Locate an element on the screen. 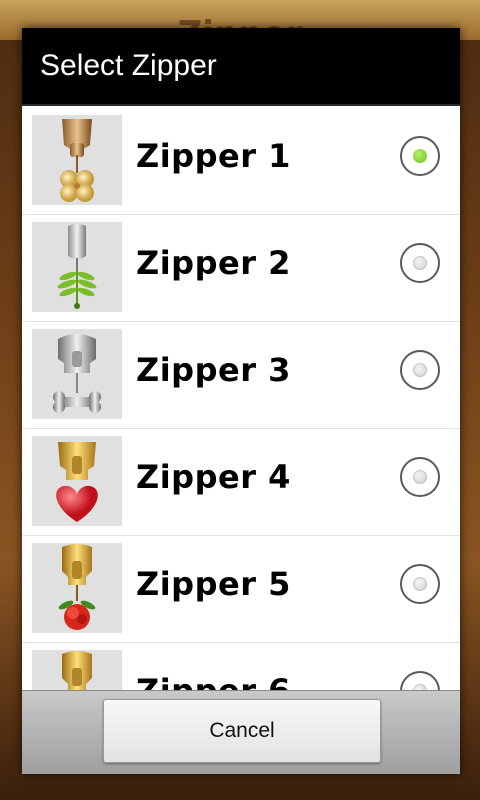  zipper-bone-icon is located at coordinates (77, 374).